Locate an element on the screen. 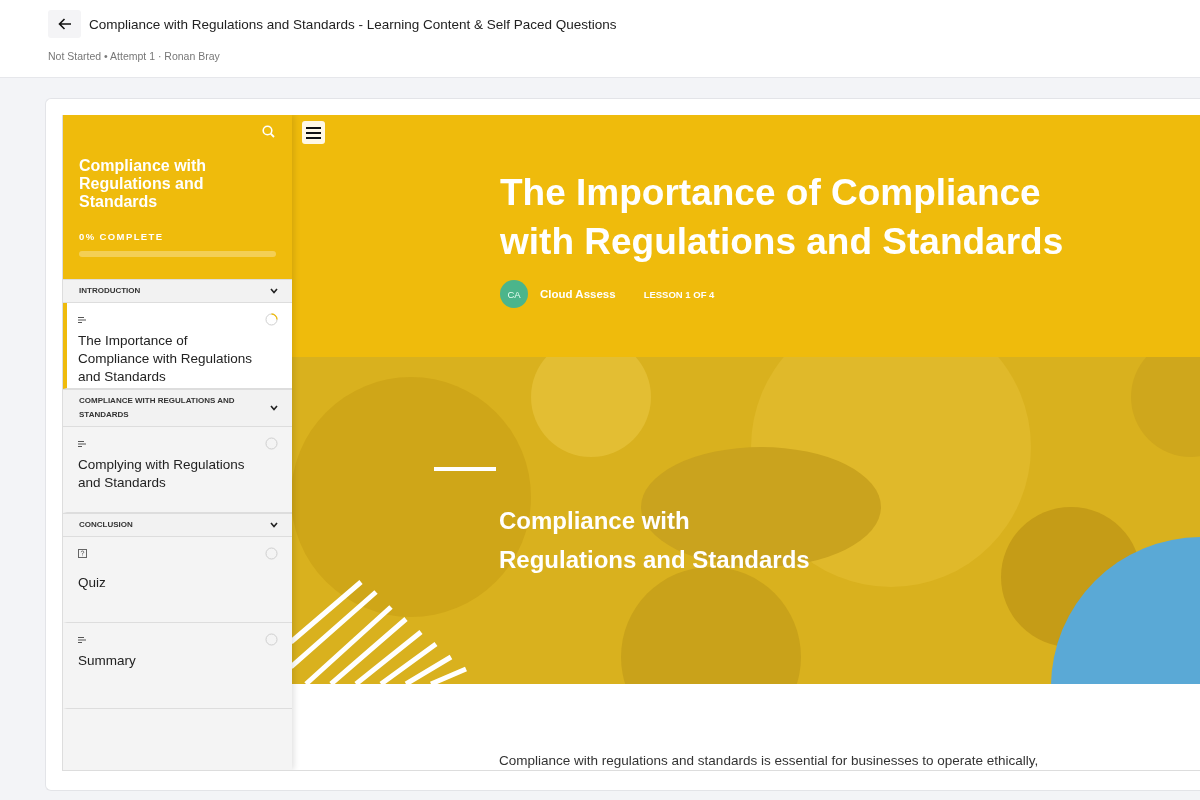 The width and height of the screenshot is (1200, 800). back-arrow-icon is located at coordinates (64, 24).